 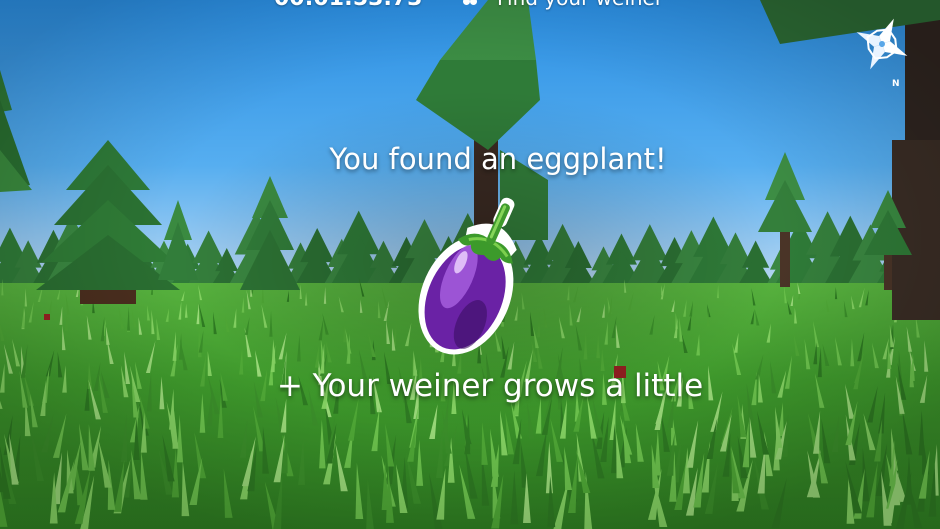 I want to click on bone-icon, so click(x=470, y=3).